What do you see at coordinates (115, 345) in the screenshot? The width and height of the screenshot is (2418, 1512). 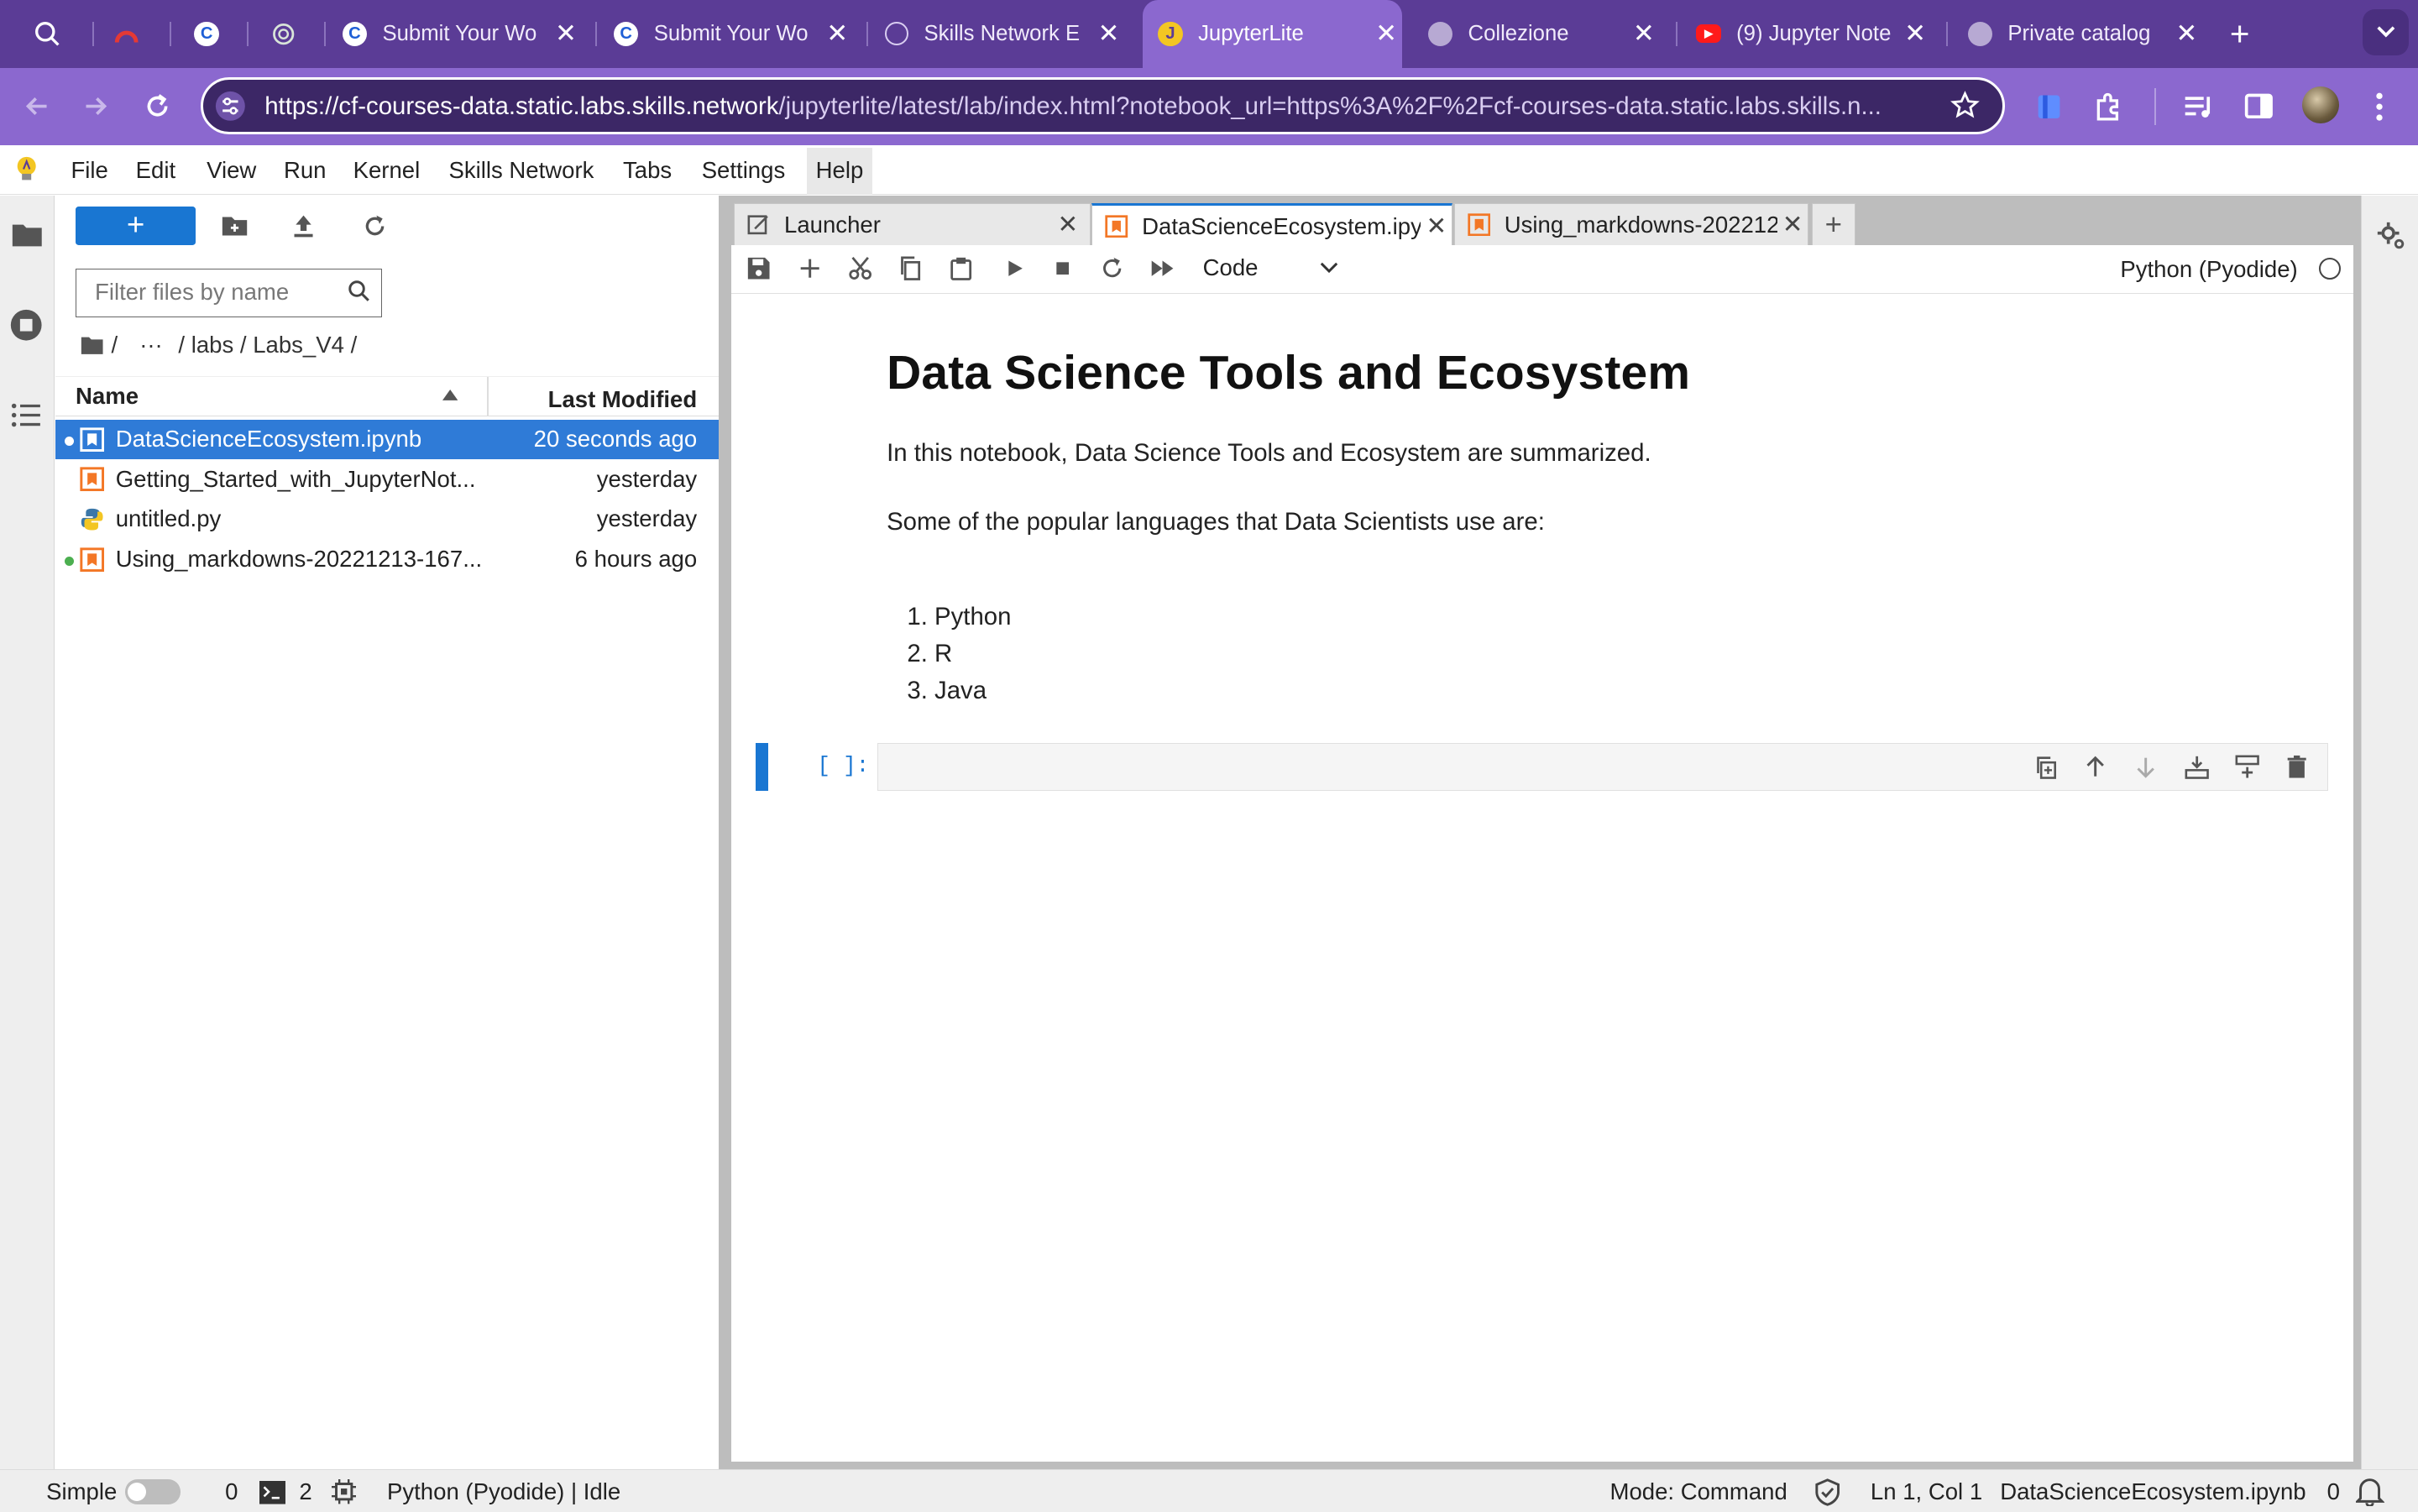 I see `breadcrumb-root: /` at bounding box center [115, 345].